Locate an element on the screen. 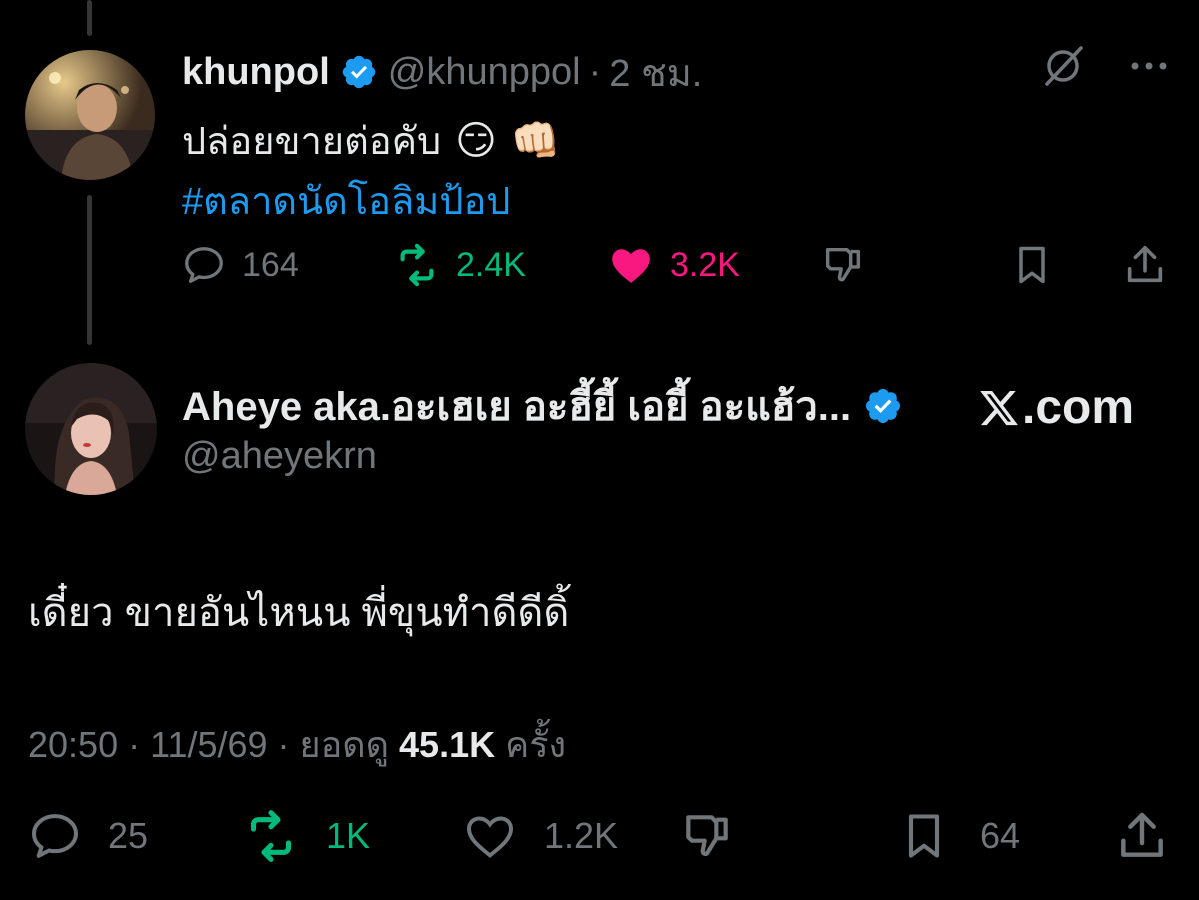 The image size is (1199, 900). thread-line-top is located at coordinates (89, 18).